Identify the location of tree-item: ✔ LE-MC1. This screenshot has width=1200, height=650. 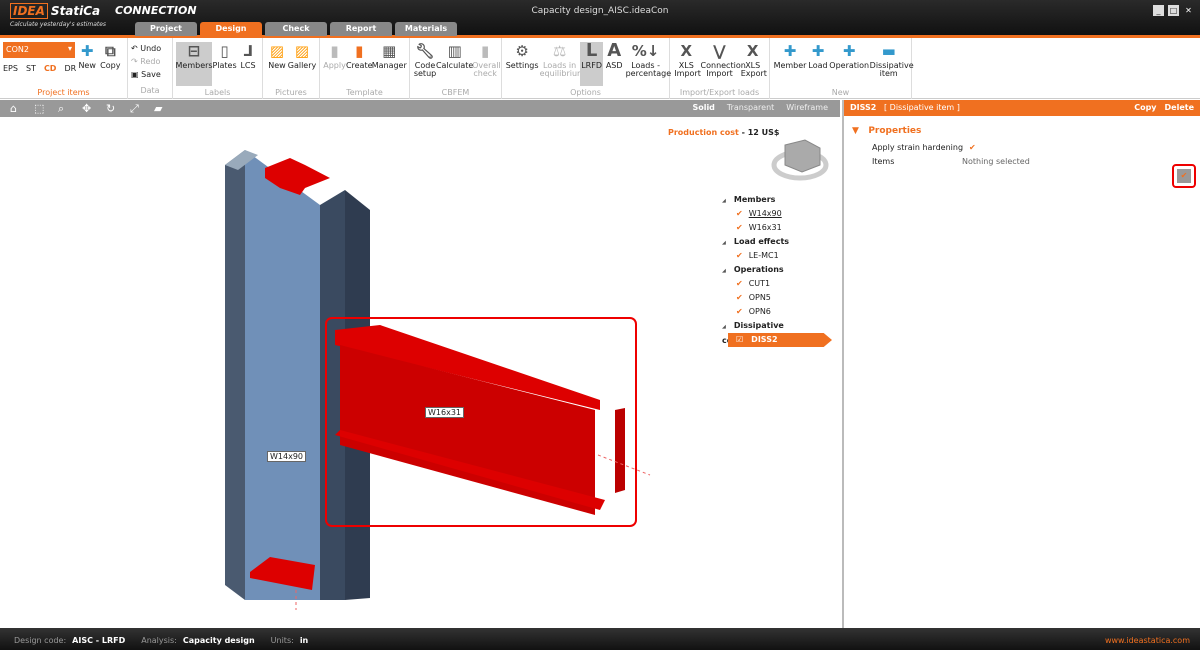
(777, 256).